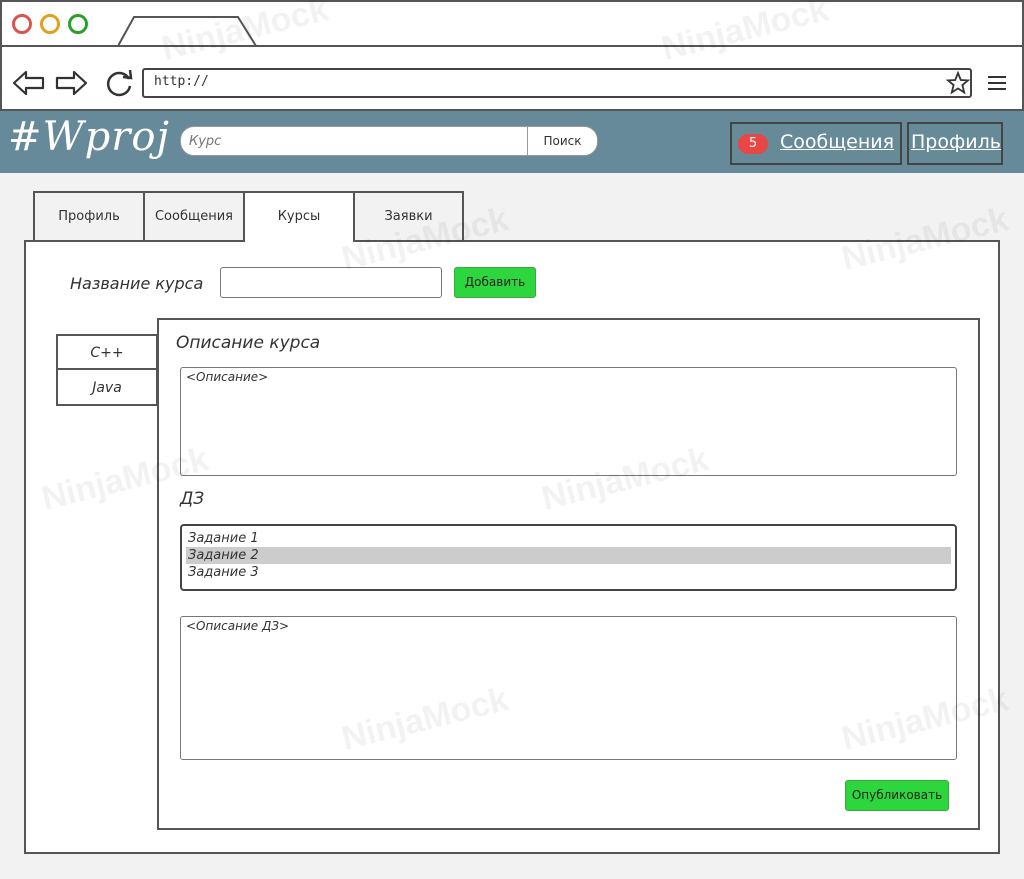 This screenshot has width=1024, height=879. I want to click on homework-description-textarea: <Описание ДЗ>, so click(568, 688).